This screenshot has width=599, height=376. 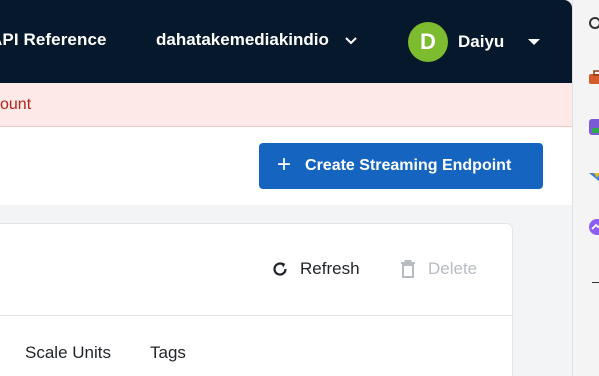 I want to click on api-reference-link: API Reference, so click(x=53, y=40).